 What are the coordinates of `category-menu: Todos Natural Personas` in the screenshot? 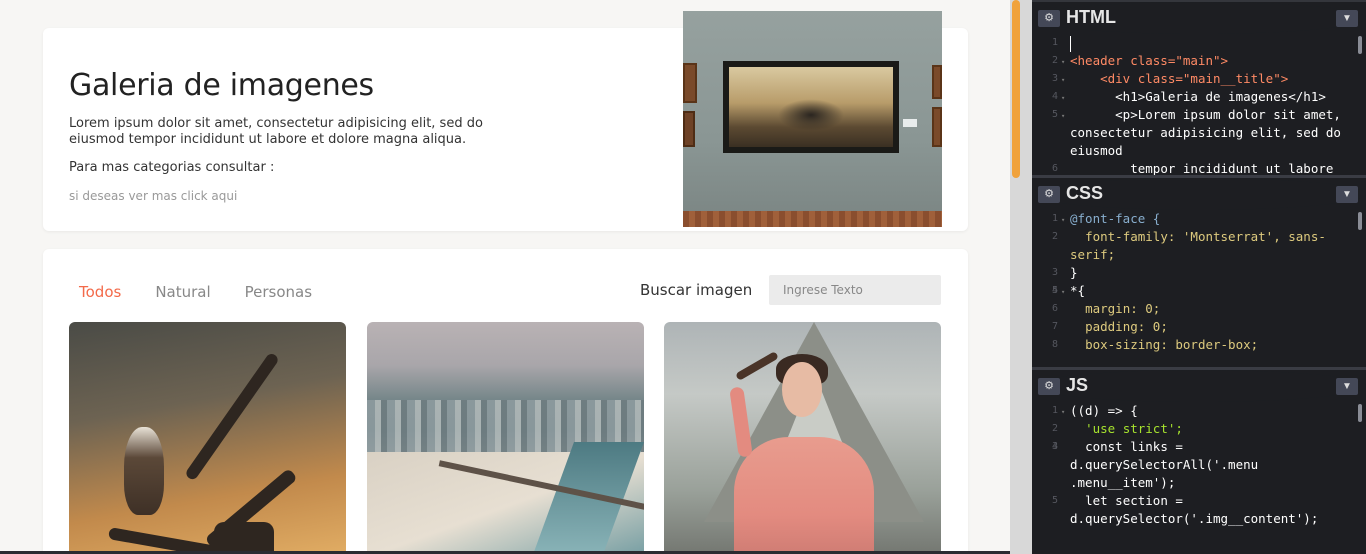 It's located at (195, 292).